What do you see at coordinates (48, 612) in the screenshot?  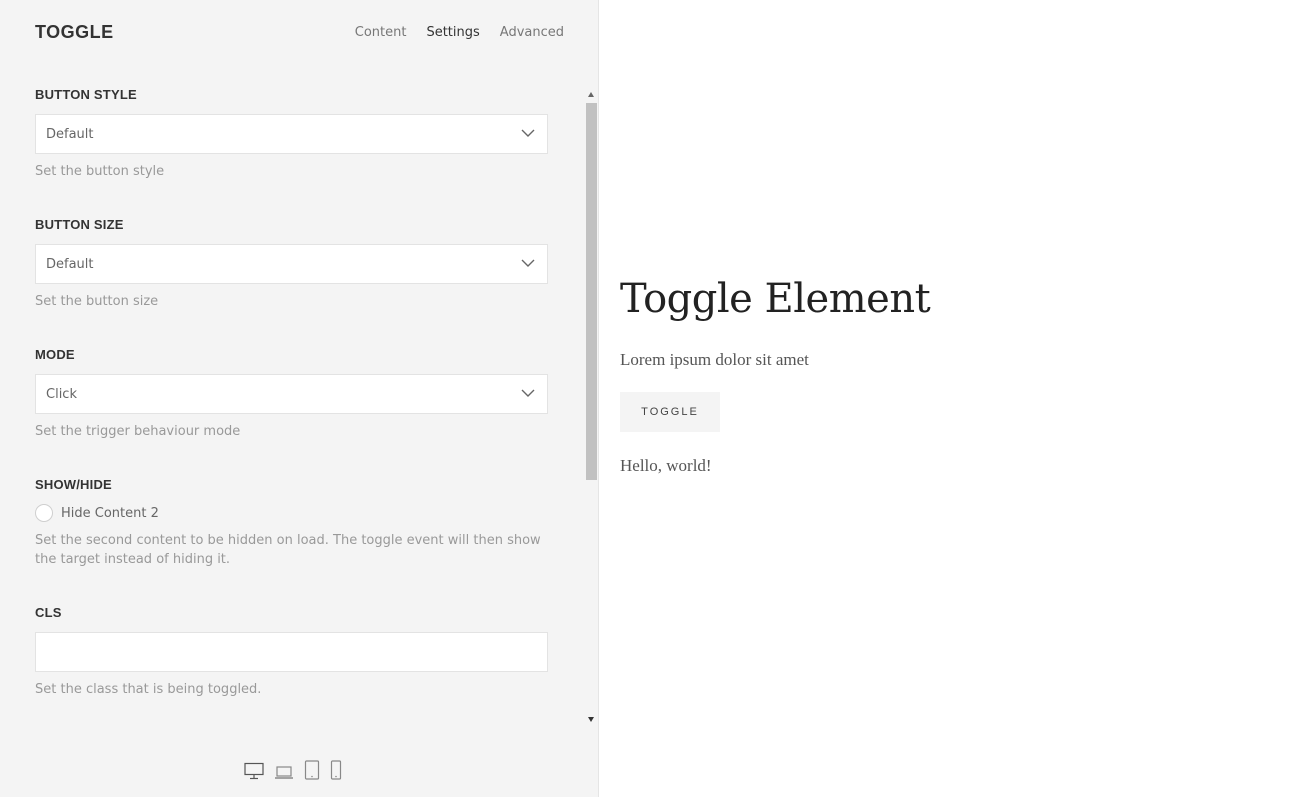 I see `cls-label: CLS` at bounding box center [48, 612].